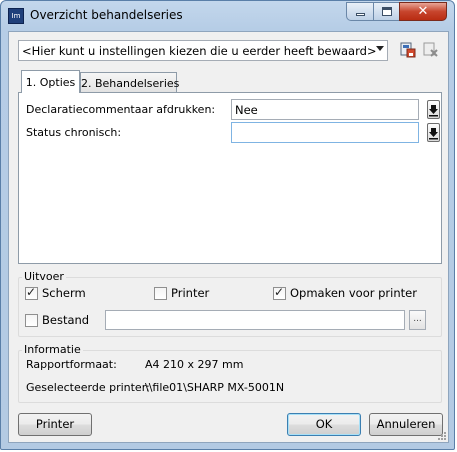 This screenshot has width=457, height=452. I want to click on ok-button: OK, so click(324, 424).